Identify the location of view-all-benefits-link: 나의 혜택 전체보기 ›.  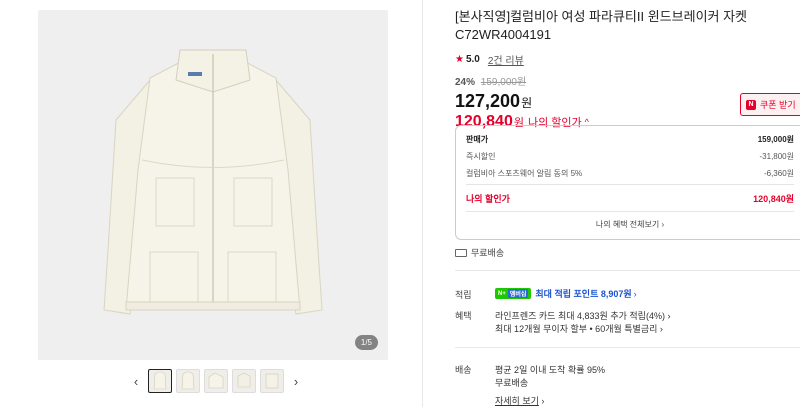
(628, 224).